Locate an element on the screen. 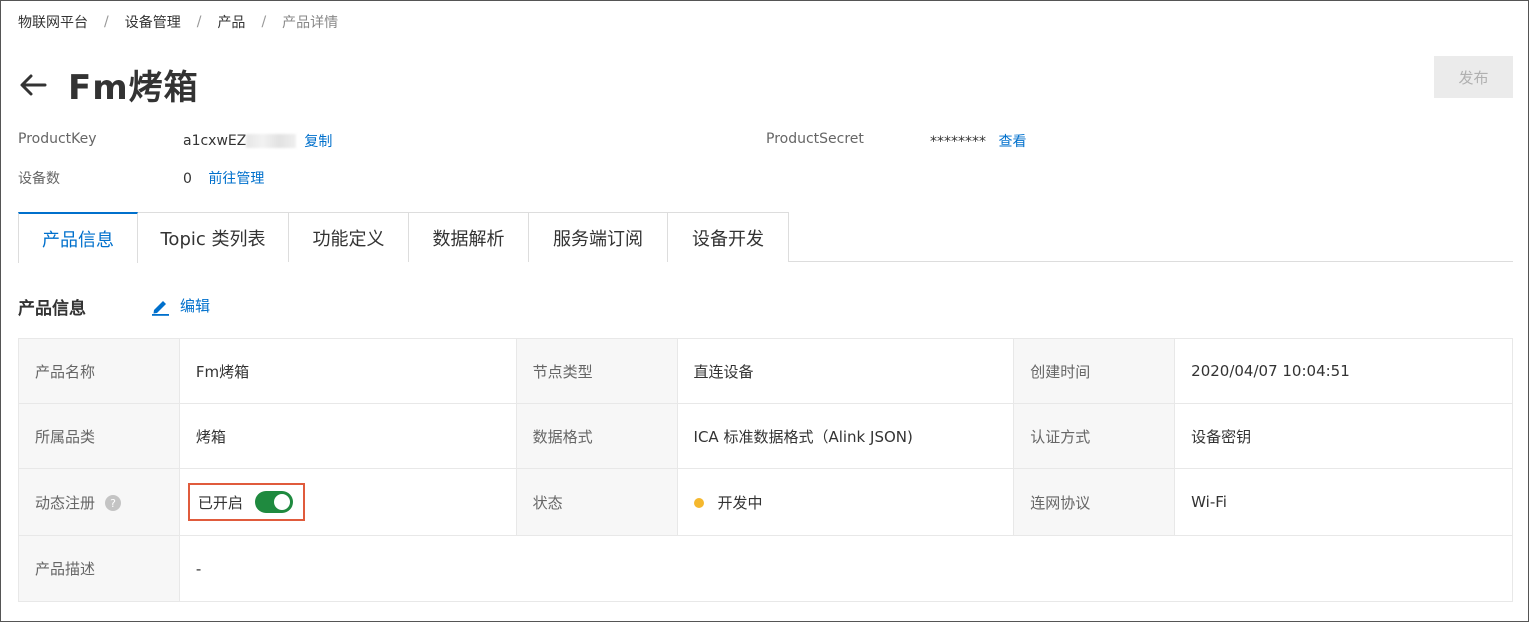  product-secret-value: ******** is located at coordinates (958, 142).